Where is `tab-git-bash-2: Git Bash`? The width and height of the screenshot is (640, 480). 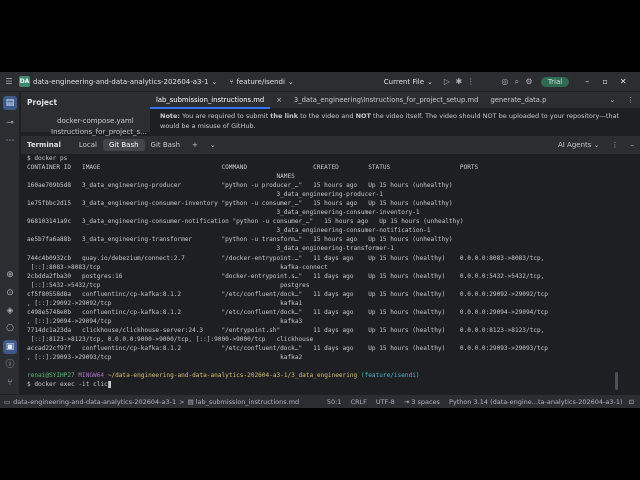 tab-git-bash-2: Git Bash is located at coordinates (166, 145).